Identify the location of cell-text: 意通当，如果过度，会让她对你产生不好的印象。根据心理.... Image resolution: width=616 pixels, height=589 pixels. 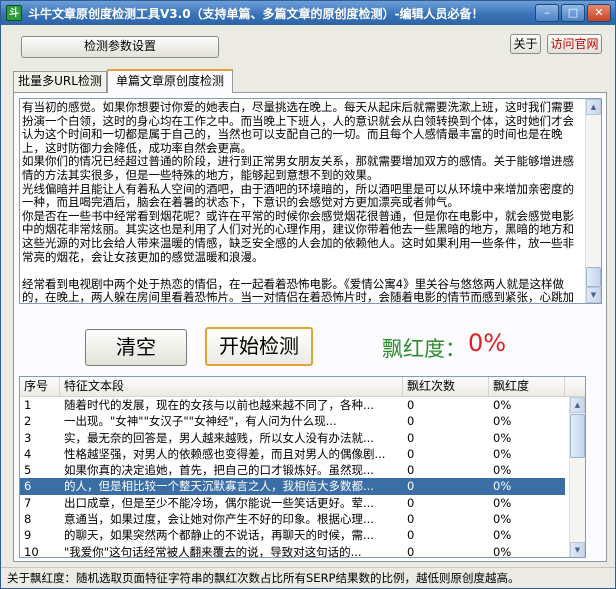
(219, 519).